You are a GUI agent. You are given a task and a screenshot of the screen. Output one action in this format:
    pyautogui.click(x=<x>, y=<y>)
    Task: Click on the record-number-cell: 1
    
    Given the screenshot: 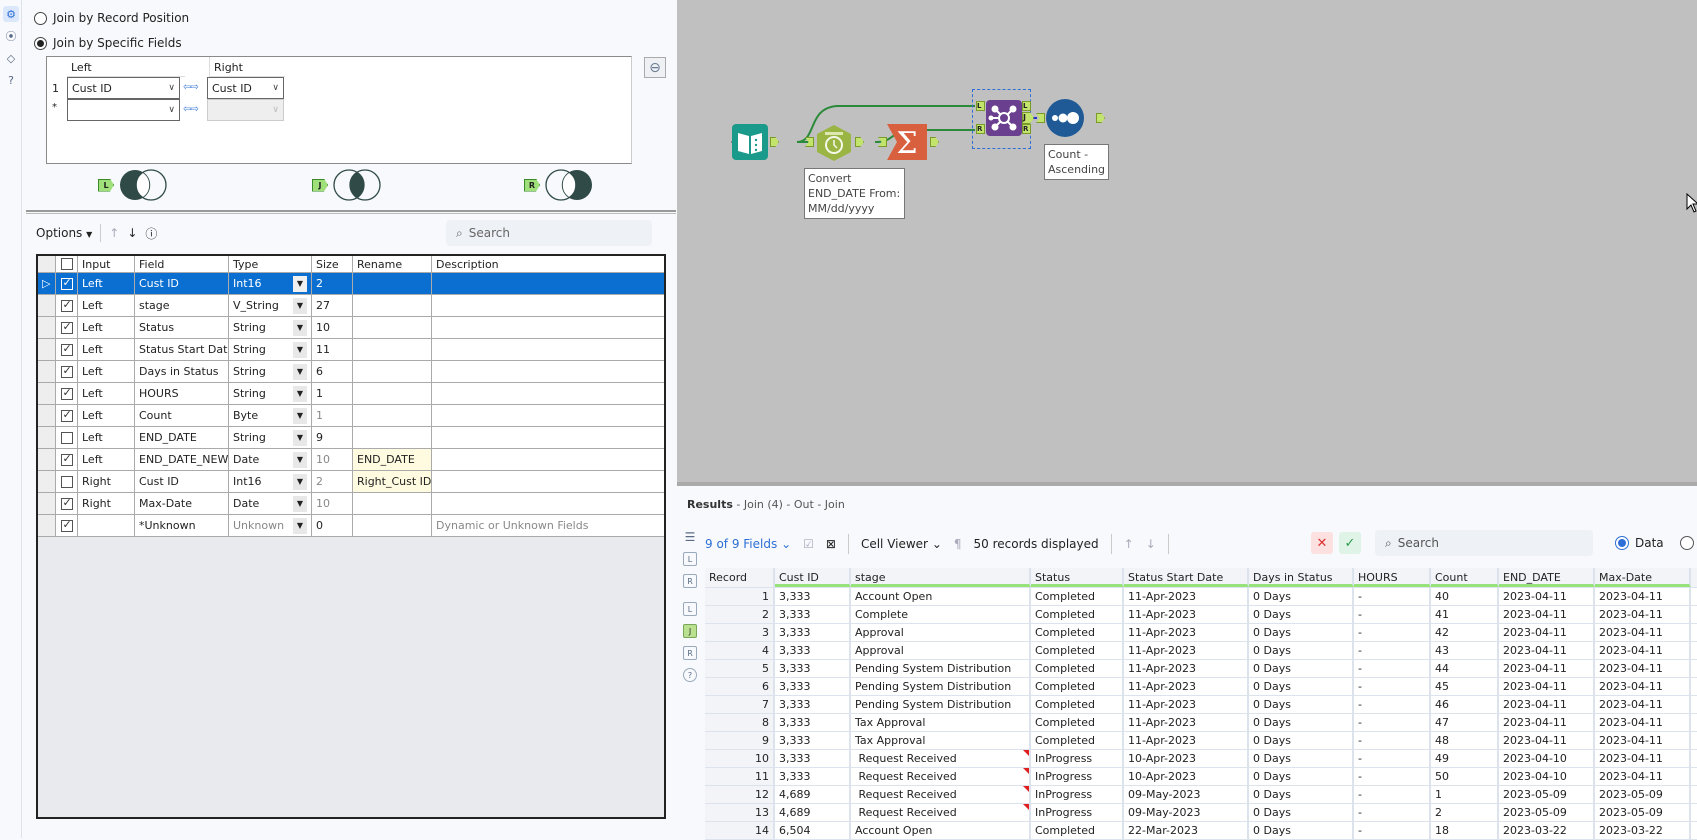 What is the action you would take?
    pyautogui.click(x=740, y=596)
    